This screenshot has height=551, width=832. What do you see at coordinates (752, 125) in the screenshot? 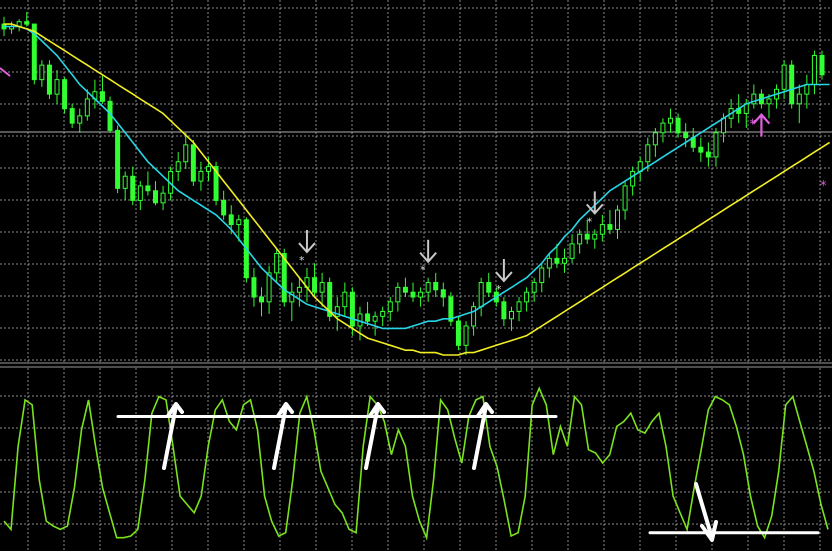
I see `buy-signal-star-icon: *` at bounding box center [752, 125].